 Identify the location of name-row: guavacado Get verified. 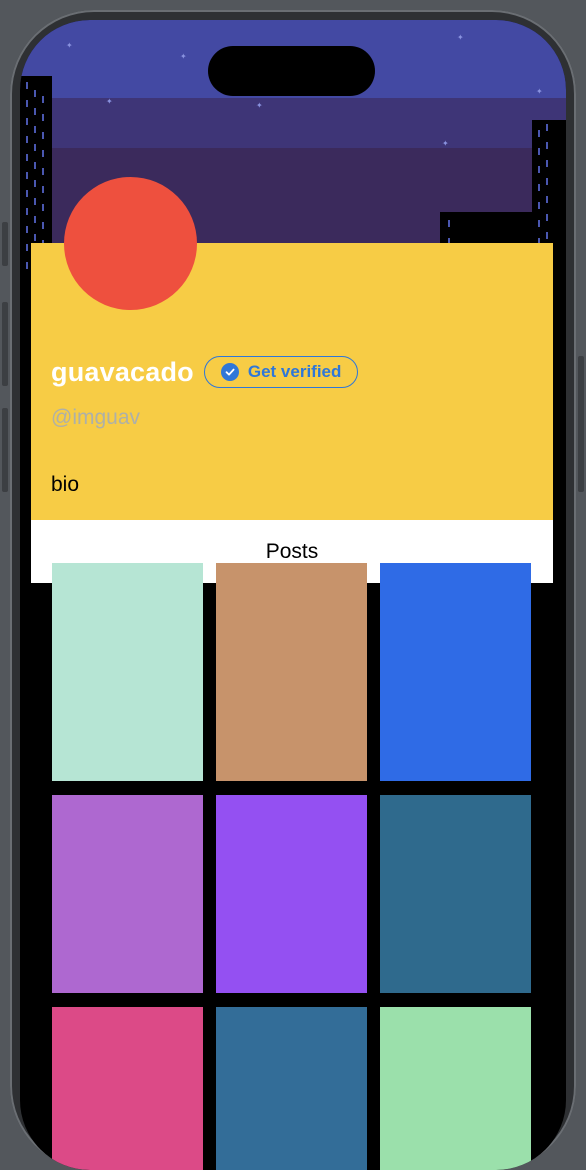
(205, 372).